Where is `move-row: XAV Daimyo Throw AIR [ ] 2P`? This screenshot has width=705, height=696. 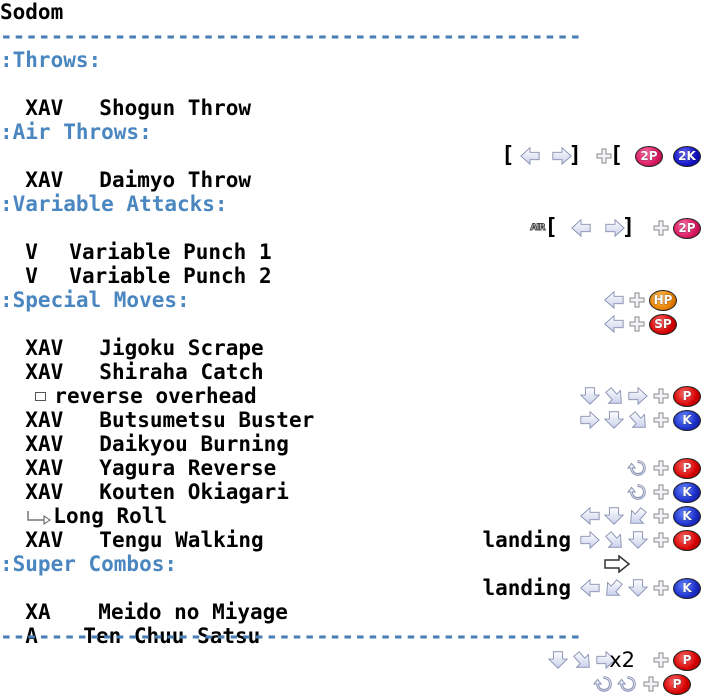
move-row: XAV Daimyo Throw AIR [ ] 2P is located at coordinates (352, 192).